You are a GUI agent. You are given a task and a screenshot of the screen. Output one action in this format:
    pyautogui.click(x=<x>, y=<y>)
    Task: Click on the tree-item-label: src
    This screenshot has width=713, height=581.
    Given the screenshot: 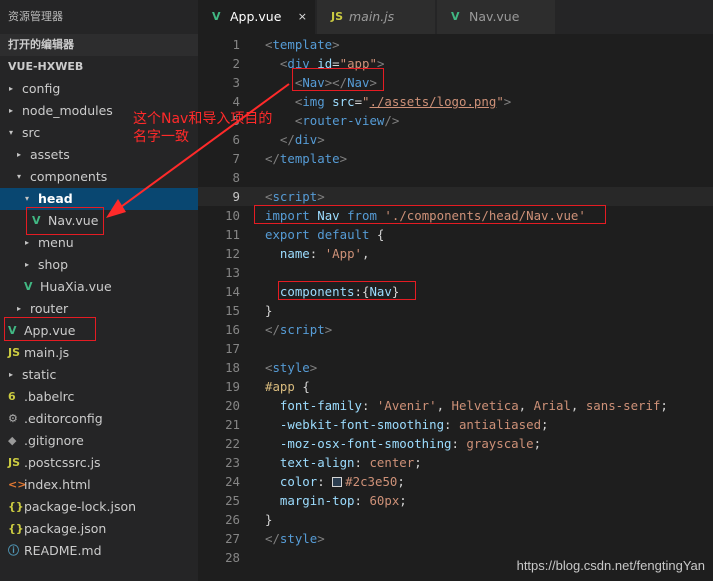 What is the action you would take?
    pyautogui.click(x=31, y=132)
    